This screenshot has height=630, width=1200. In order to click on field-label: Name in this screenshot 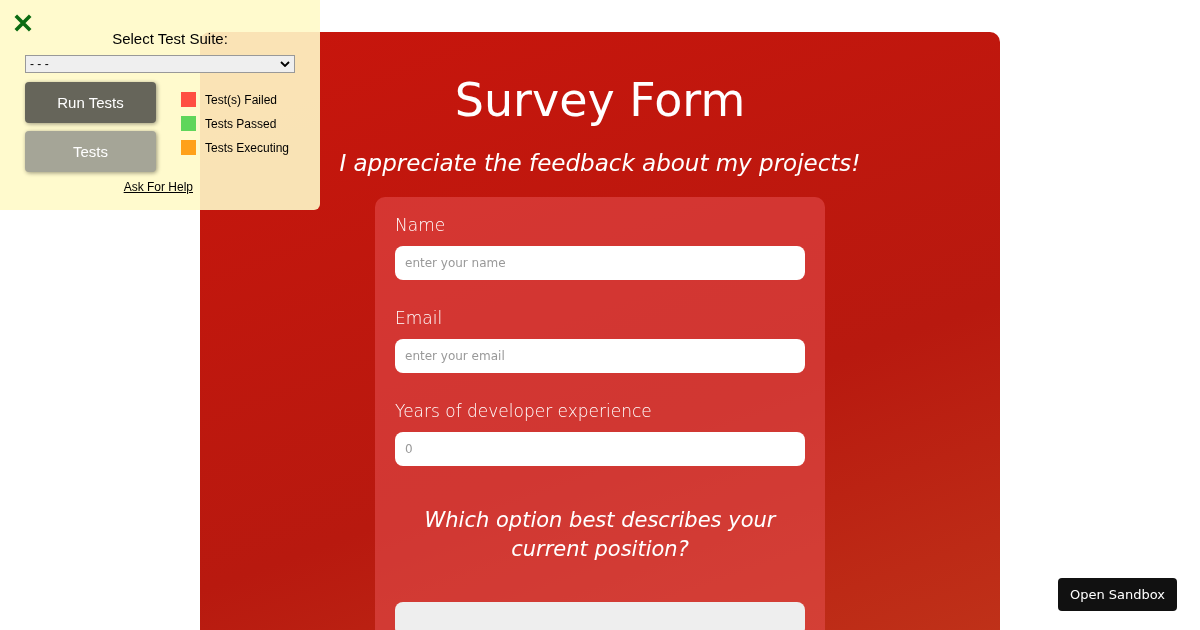, I will do `click(420, 225)`.